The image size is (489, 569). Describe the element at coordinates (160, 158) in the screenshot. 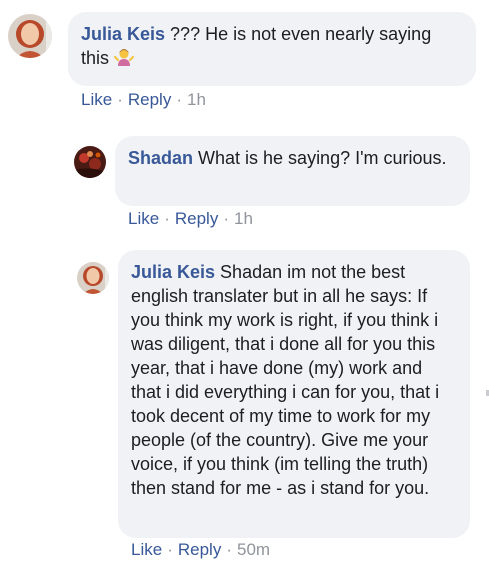

I see `comment-author-link: Shadan` at that location.